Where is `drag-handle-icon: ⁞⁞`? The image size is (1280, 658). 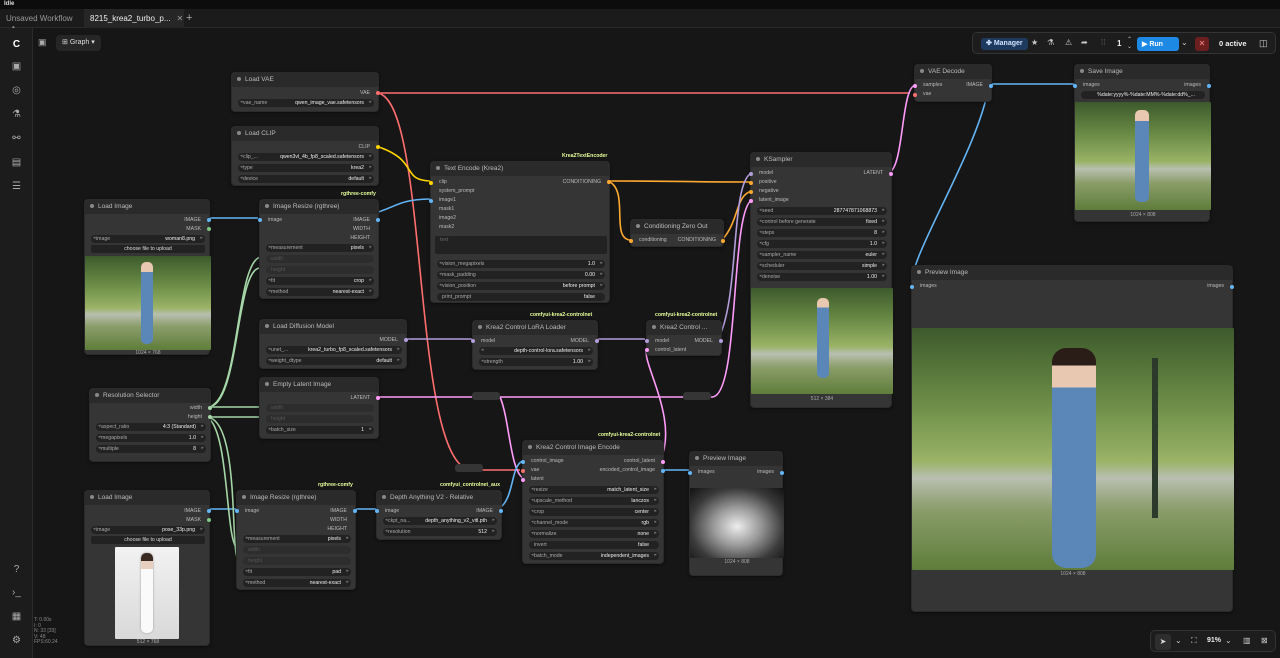 drag-handle-icon: ⁞⁞ is located at coordinates (1103, 42).